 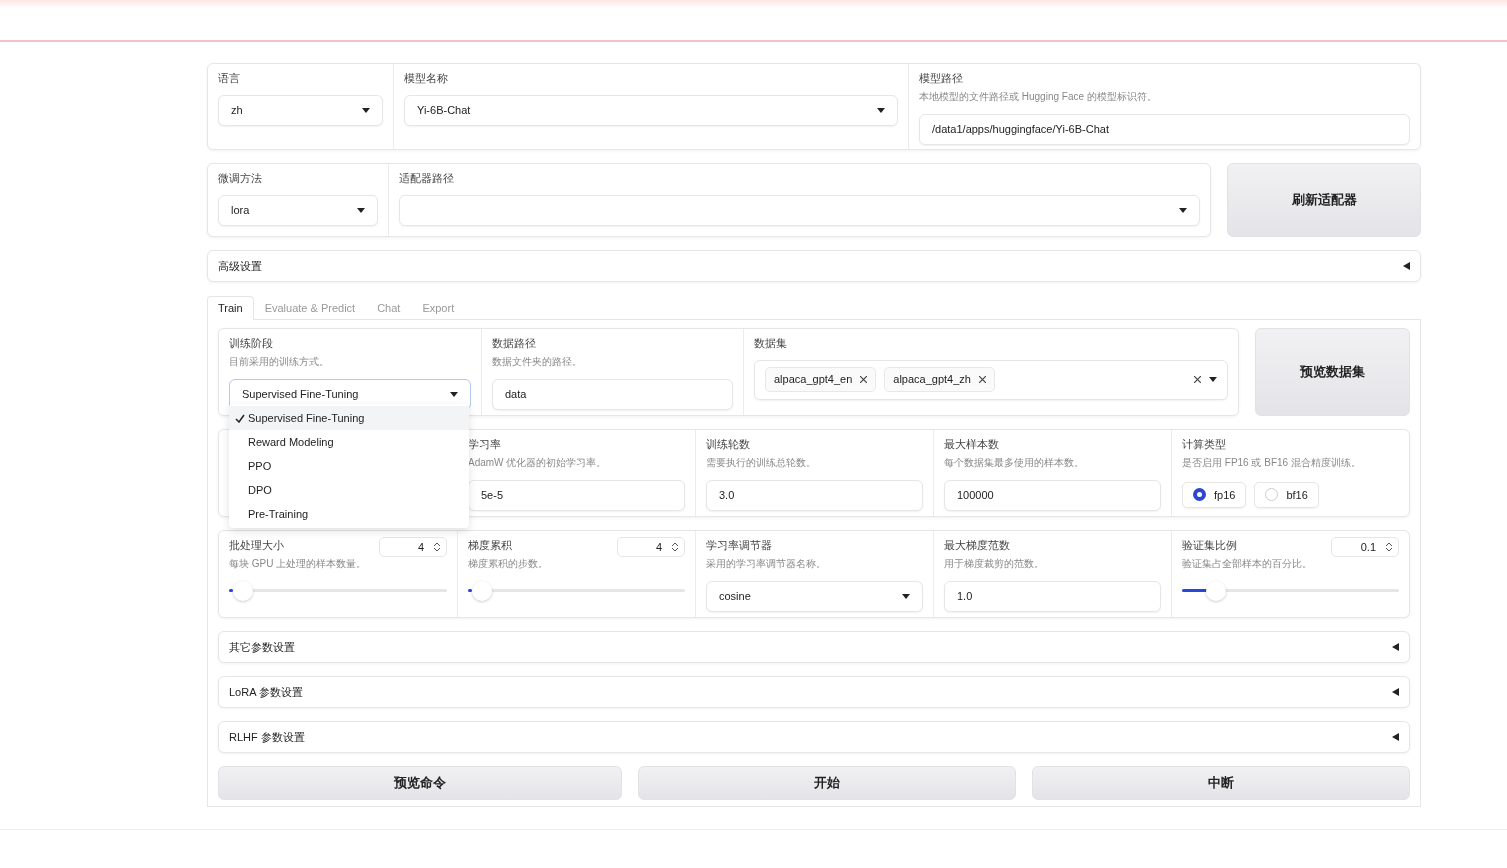 I want to click on field-hint: 需要执行的训练总轮数。, so click(x=761, y=462).